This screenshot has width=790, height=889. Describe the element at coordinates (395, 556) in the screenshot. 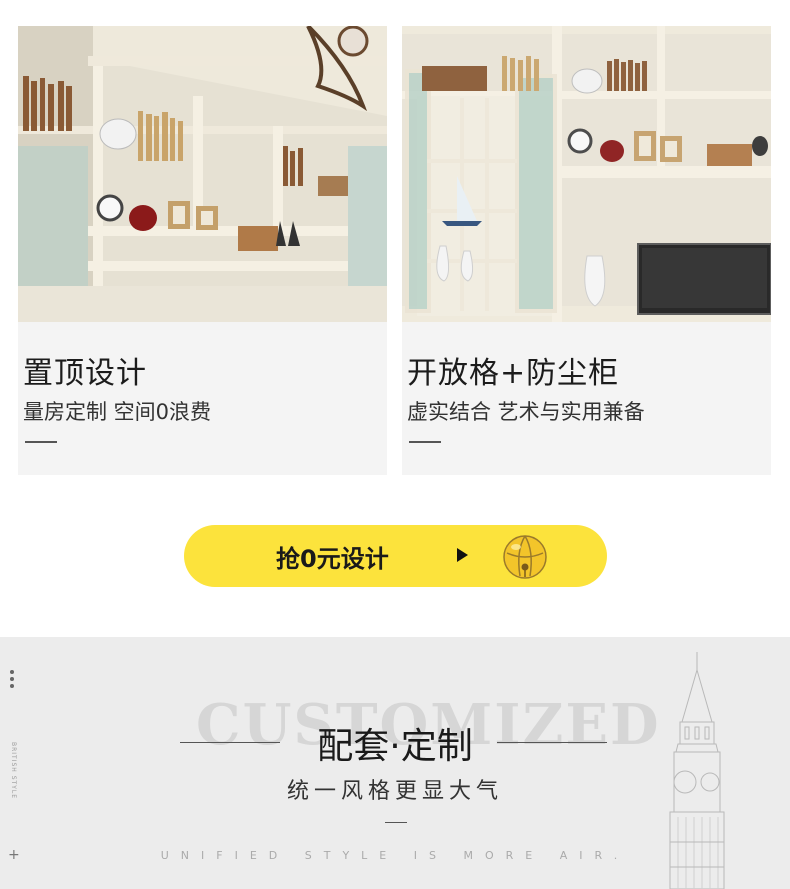

I see `free-design-button: 抢0元设计` at that location.